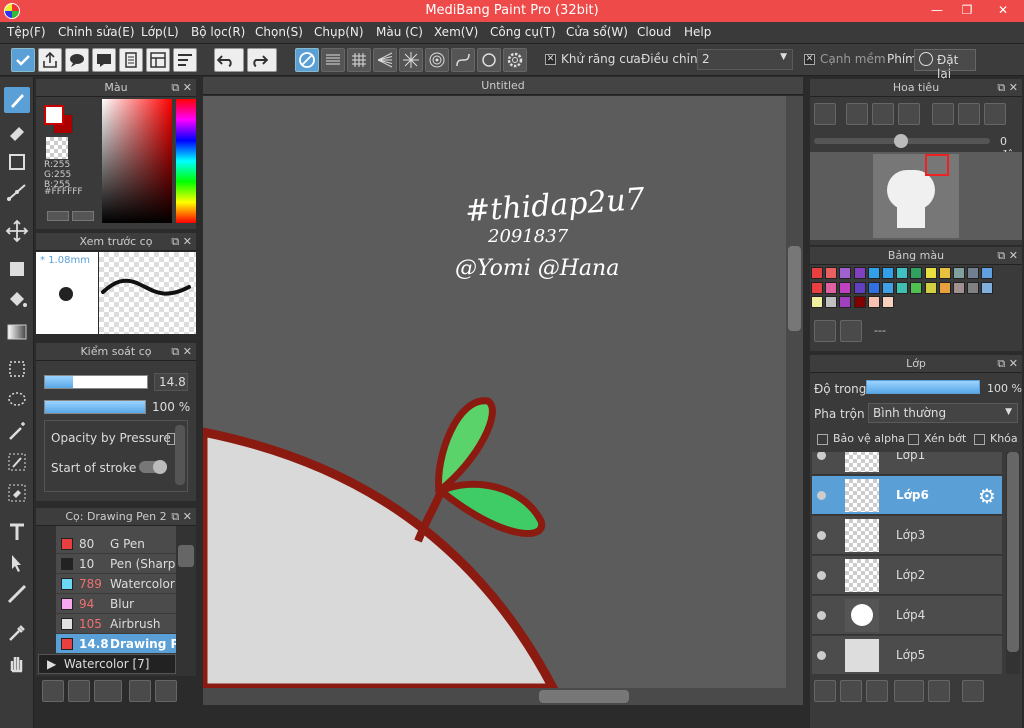 The width and height of the screenshot is (1024, 728). Describe the element at coordinates (745, 59) in the screenshot. I see `adjust-select: 2 ▼` at that location.